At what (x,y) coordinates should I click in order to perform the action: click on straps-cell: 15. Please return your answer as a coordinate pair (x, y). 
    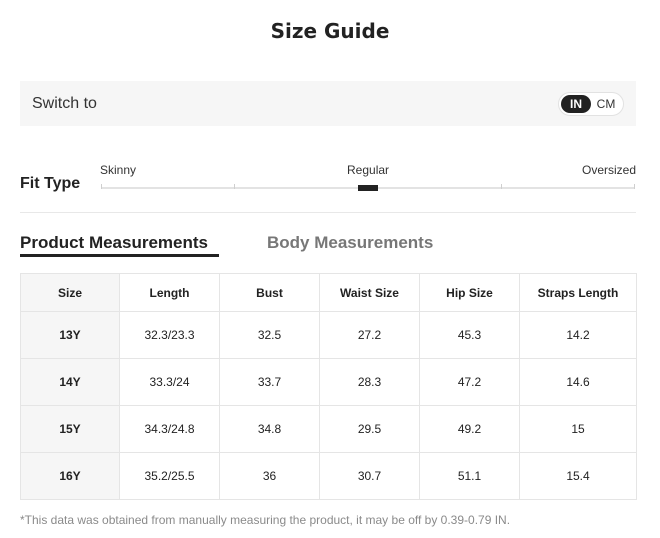
    Looking at the image, I should click on (578, 429).